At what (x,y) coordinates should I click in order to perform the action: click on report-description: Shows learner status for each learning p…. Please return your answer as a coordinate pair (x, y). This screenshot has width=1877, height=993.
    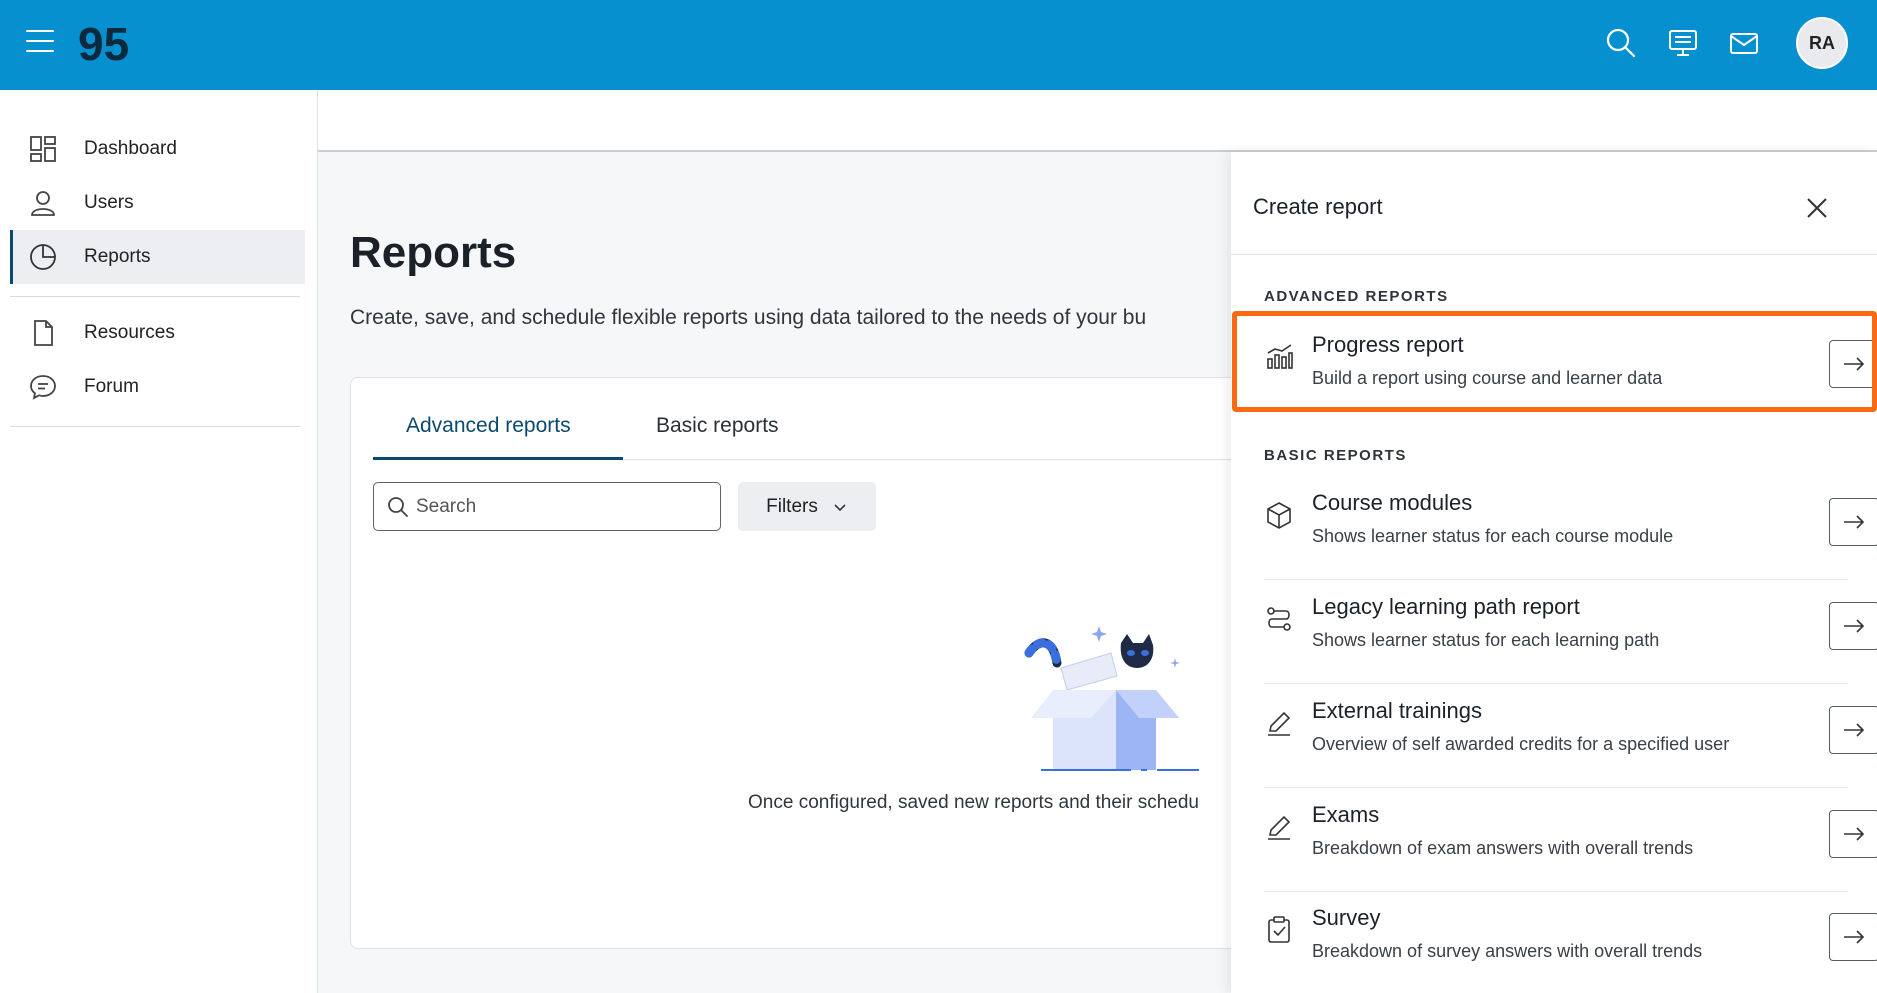
    Looking at the image, I should click on (1486, 640).